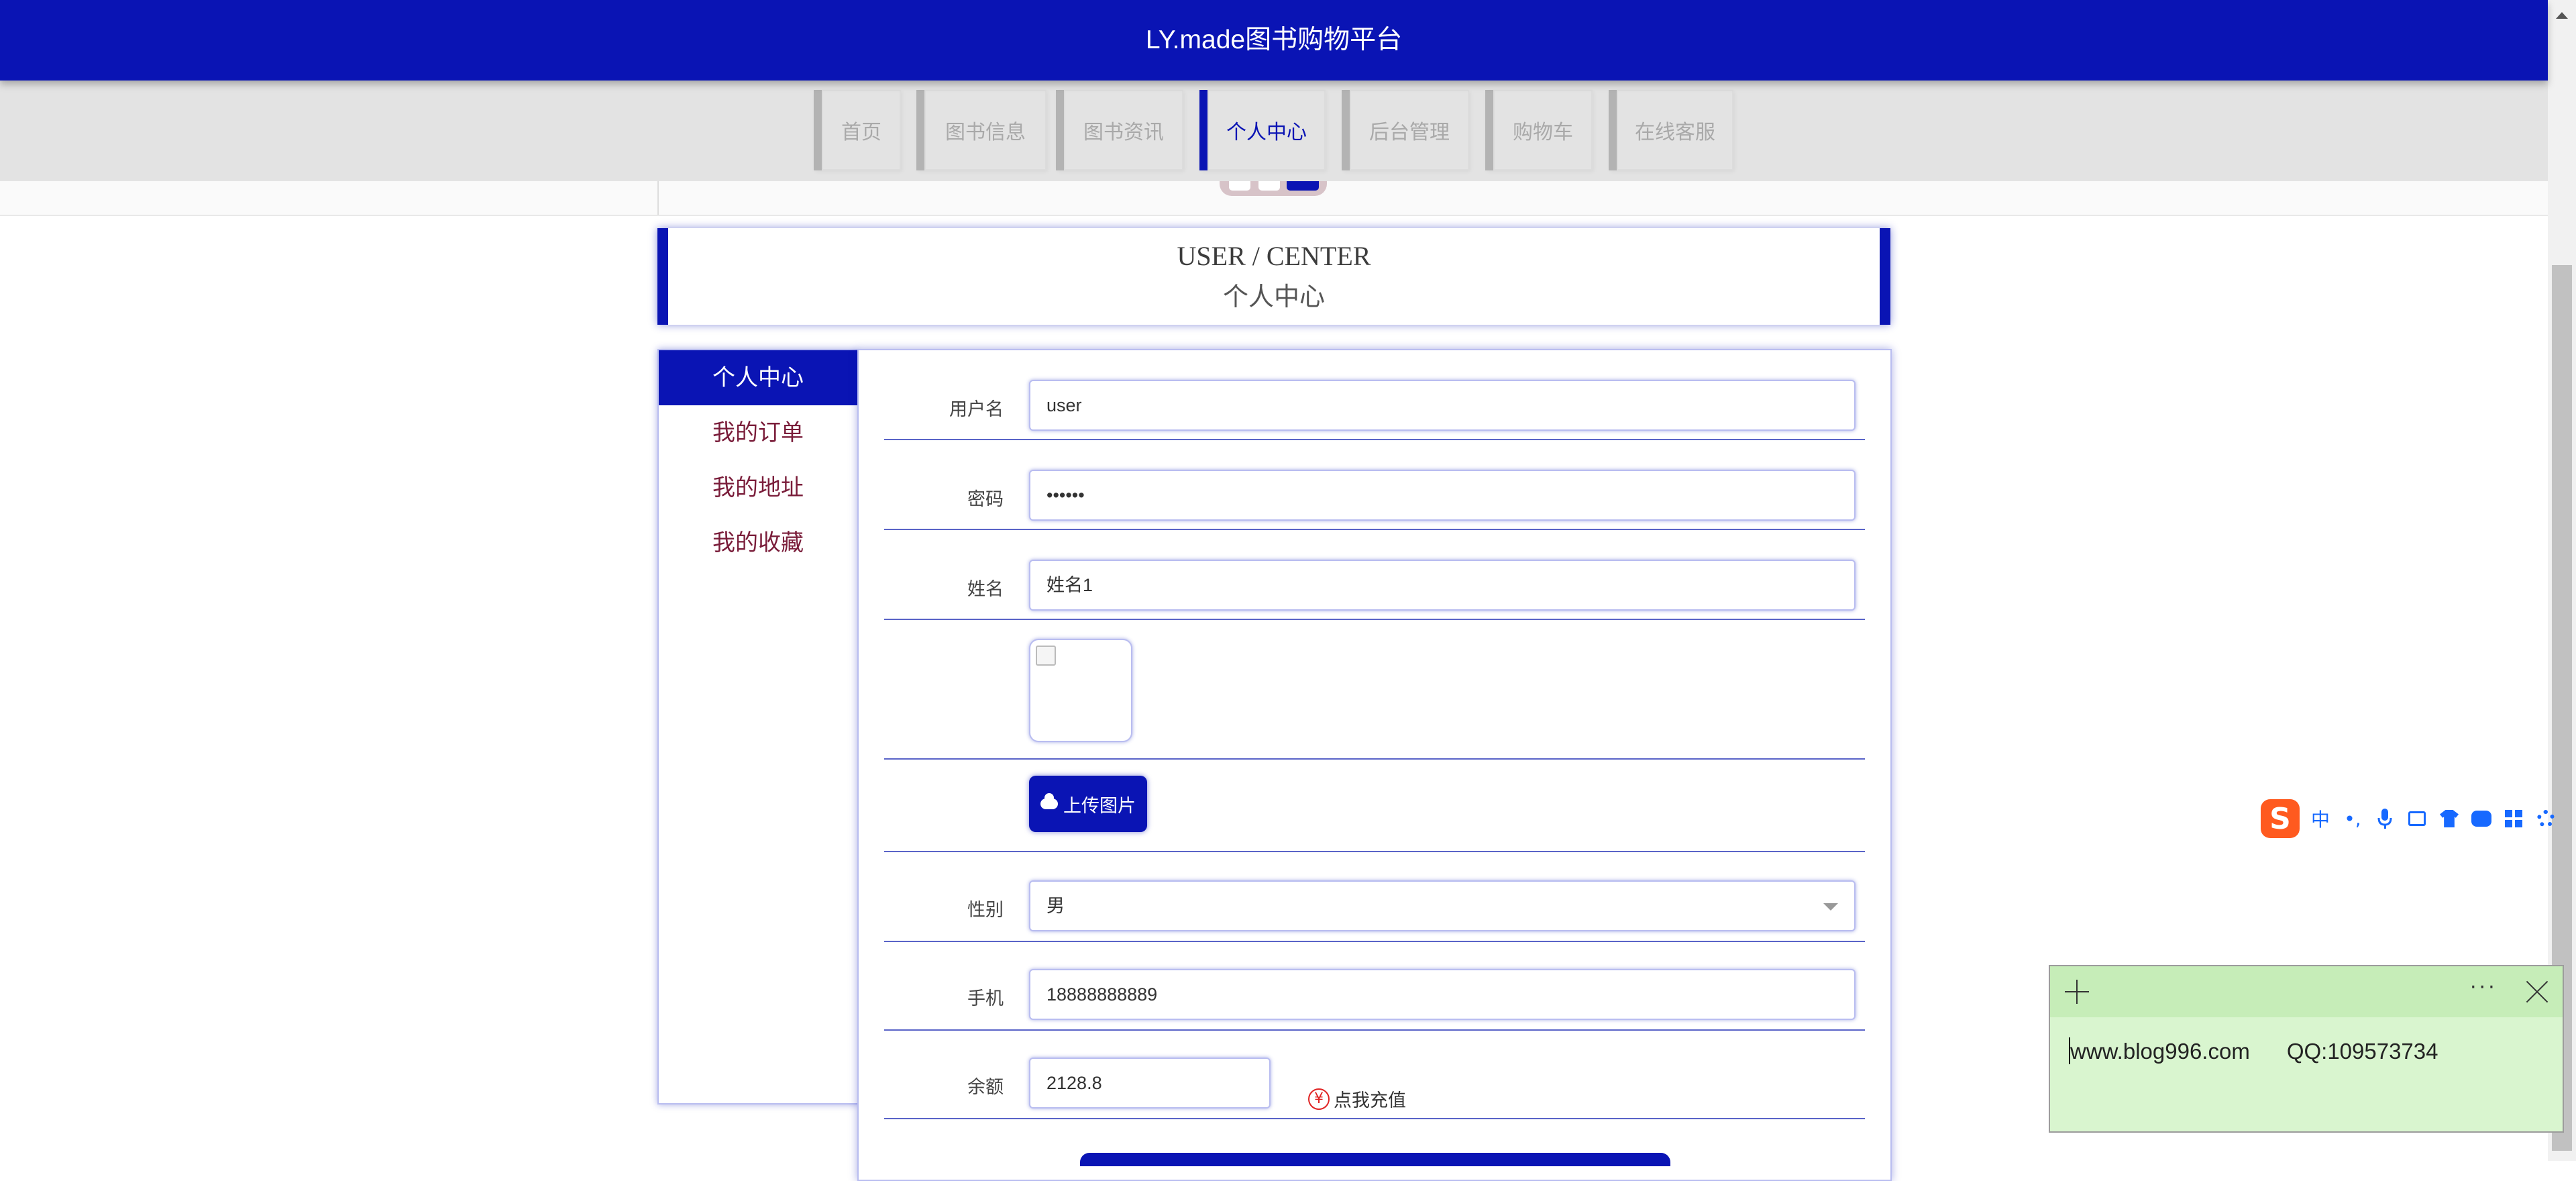 This screenshot has height=1181, width=2576. What do you see at coordinates (2077, 992) in the screenshot?
I see `add-note-icon` at bounding box center [2077, 992].